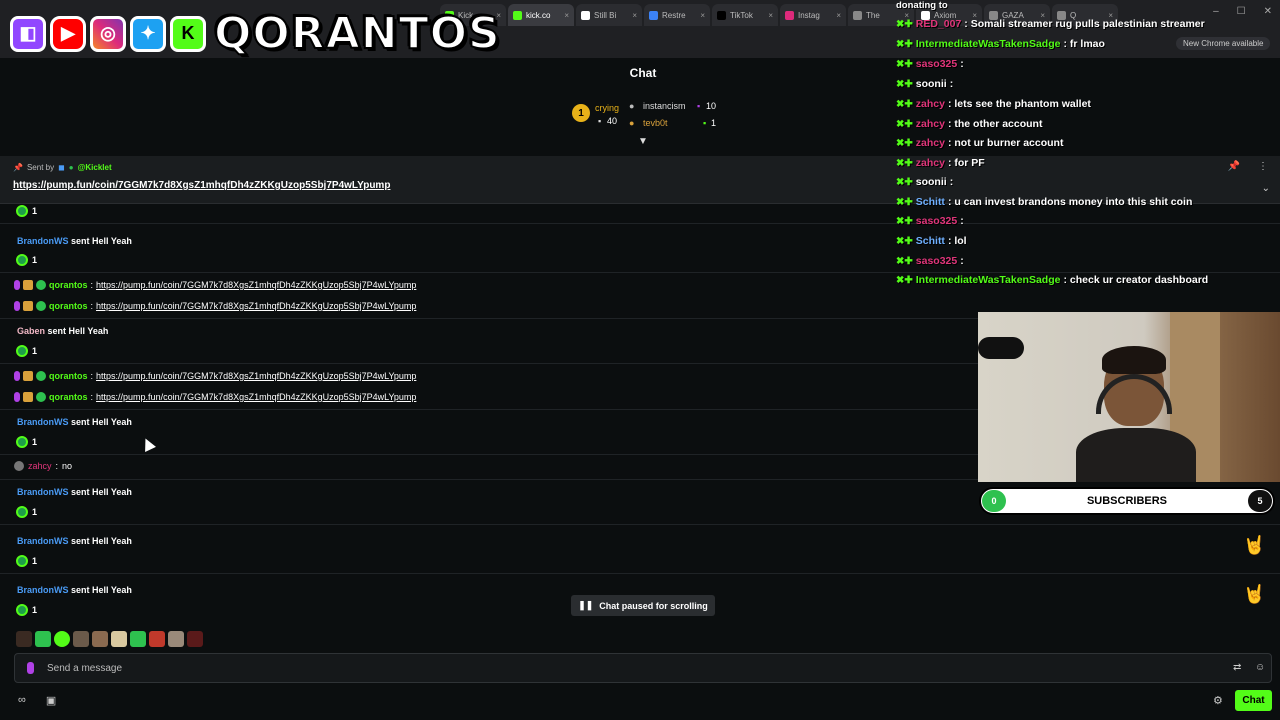 The image size is (1280, 720). I want to click on chat-footer-left: ∞ ▣, so click(37, 700).